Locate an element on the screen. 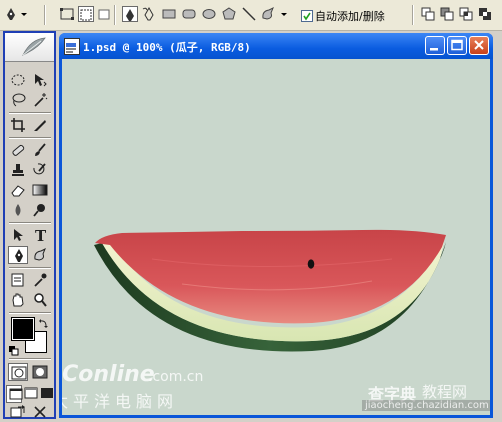  foreground-color-swatch is located at coordinates (23, 329).